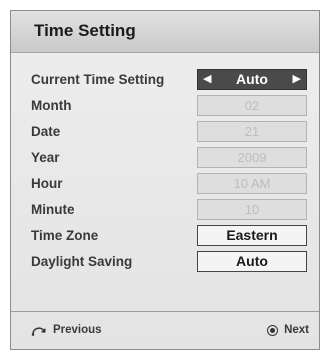  I want to click on date-field: 21, so click(252, 131).